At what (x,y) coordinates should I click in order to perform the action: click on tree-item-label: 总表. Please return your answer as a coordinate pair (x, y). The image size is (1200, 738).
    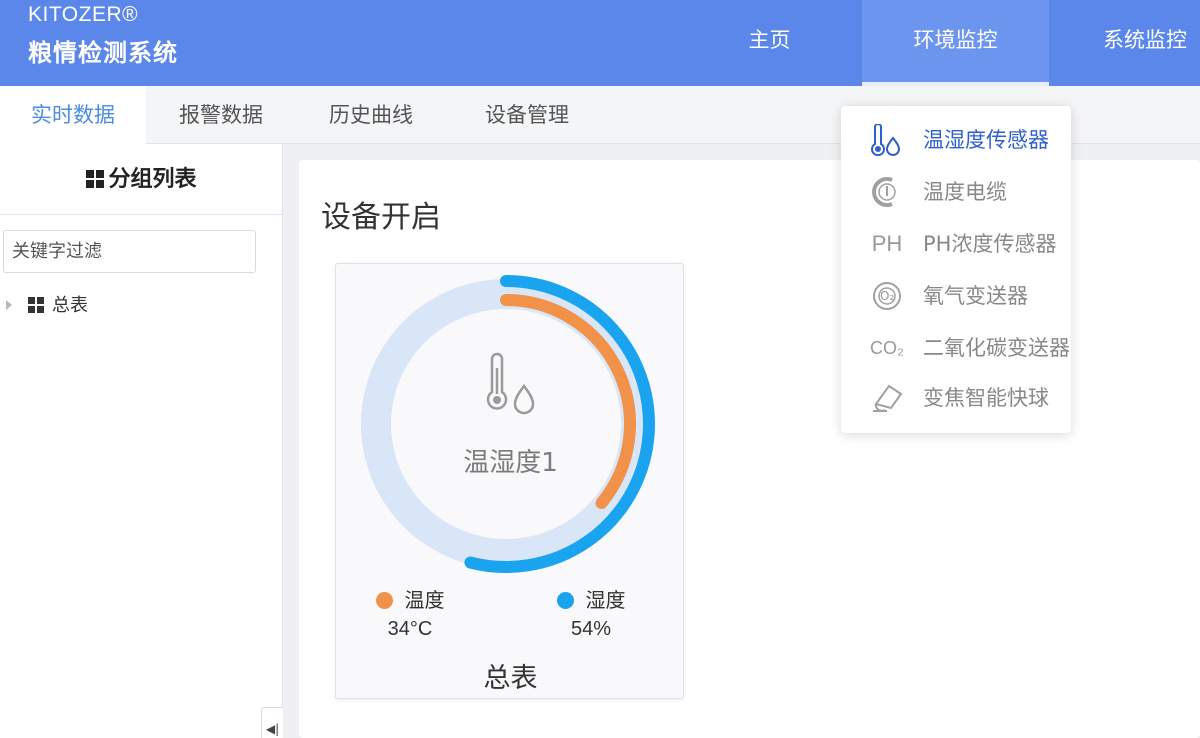
    Looking at the image, I should click on (70, 305).